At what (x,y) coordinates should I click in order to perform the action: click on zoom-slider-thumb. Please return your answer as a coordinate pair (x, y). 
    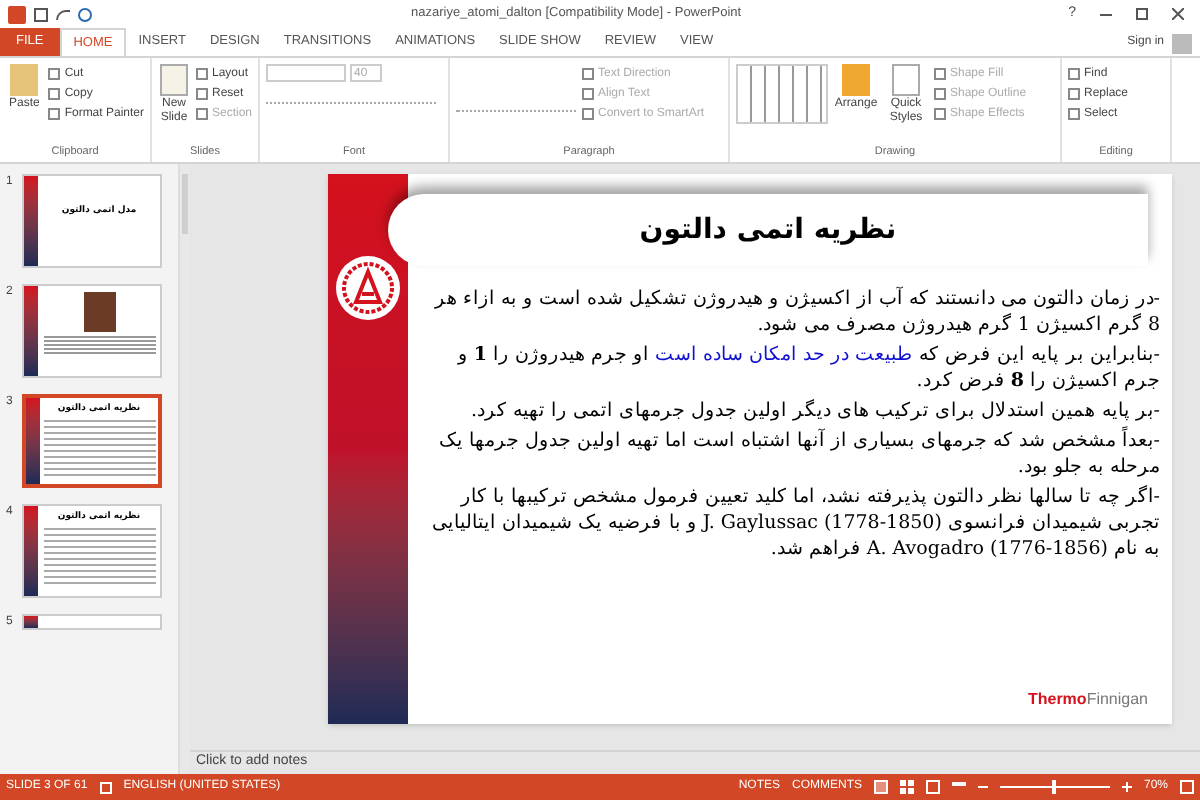
    Looking at the image, I should click on (1054, 787).